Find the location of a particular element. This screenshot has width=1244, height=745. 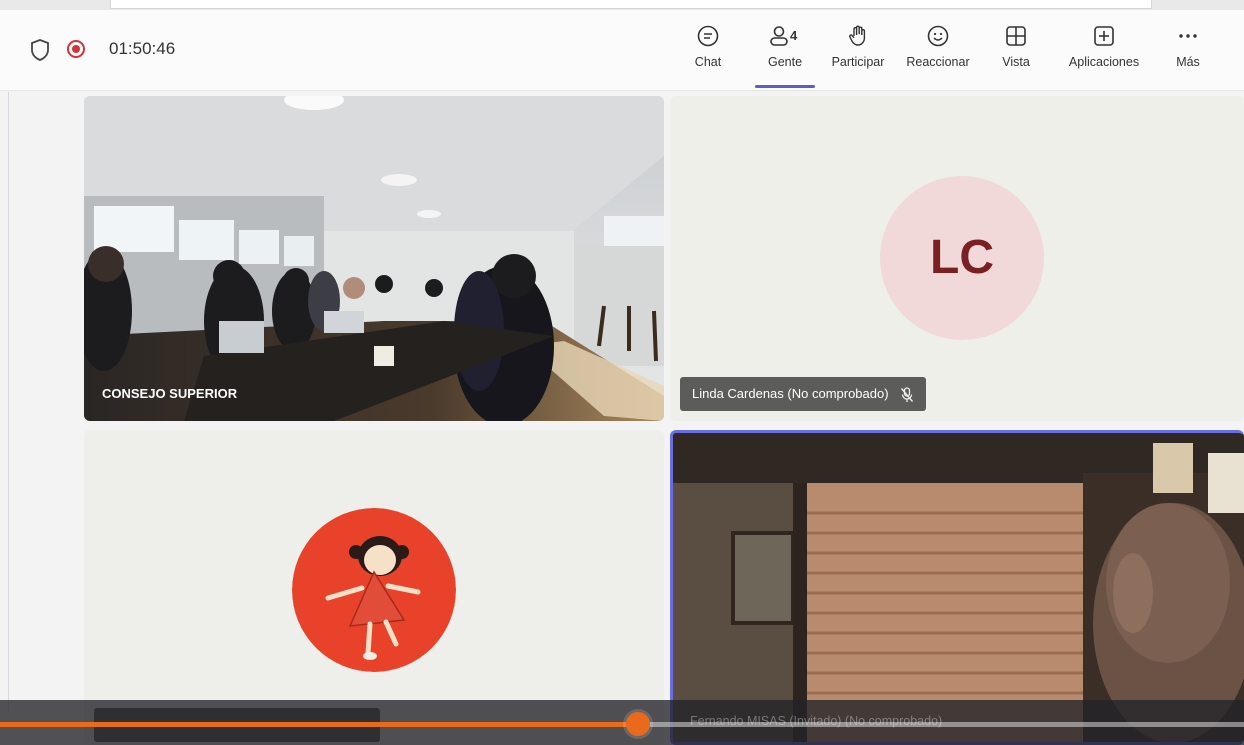

plus-square-icon is located at coordinates (1104, 36).